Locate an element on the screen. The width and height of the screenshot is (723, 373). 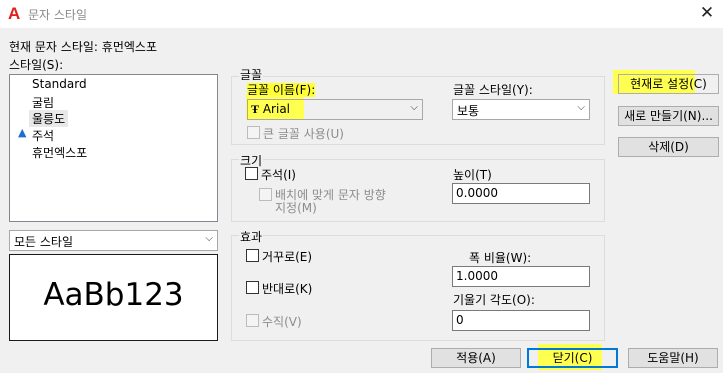
height-value: 0.0000 is located at coordinates (477, 193).